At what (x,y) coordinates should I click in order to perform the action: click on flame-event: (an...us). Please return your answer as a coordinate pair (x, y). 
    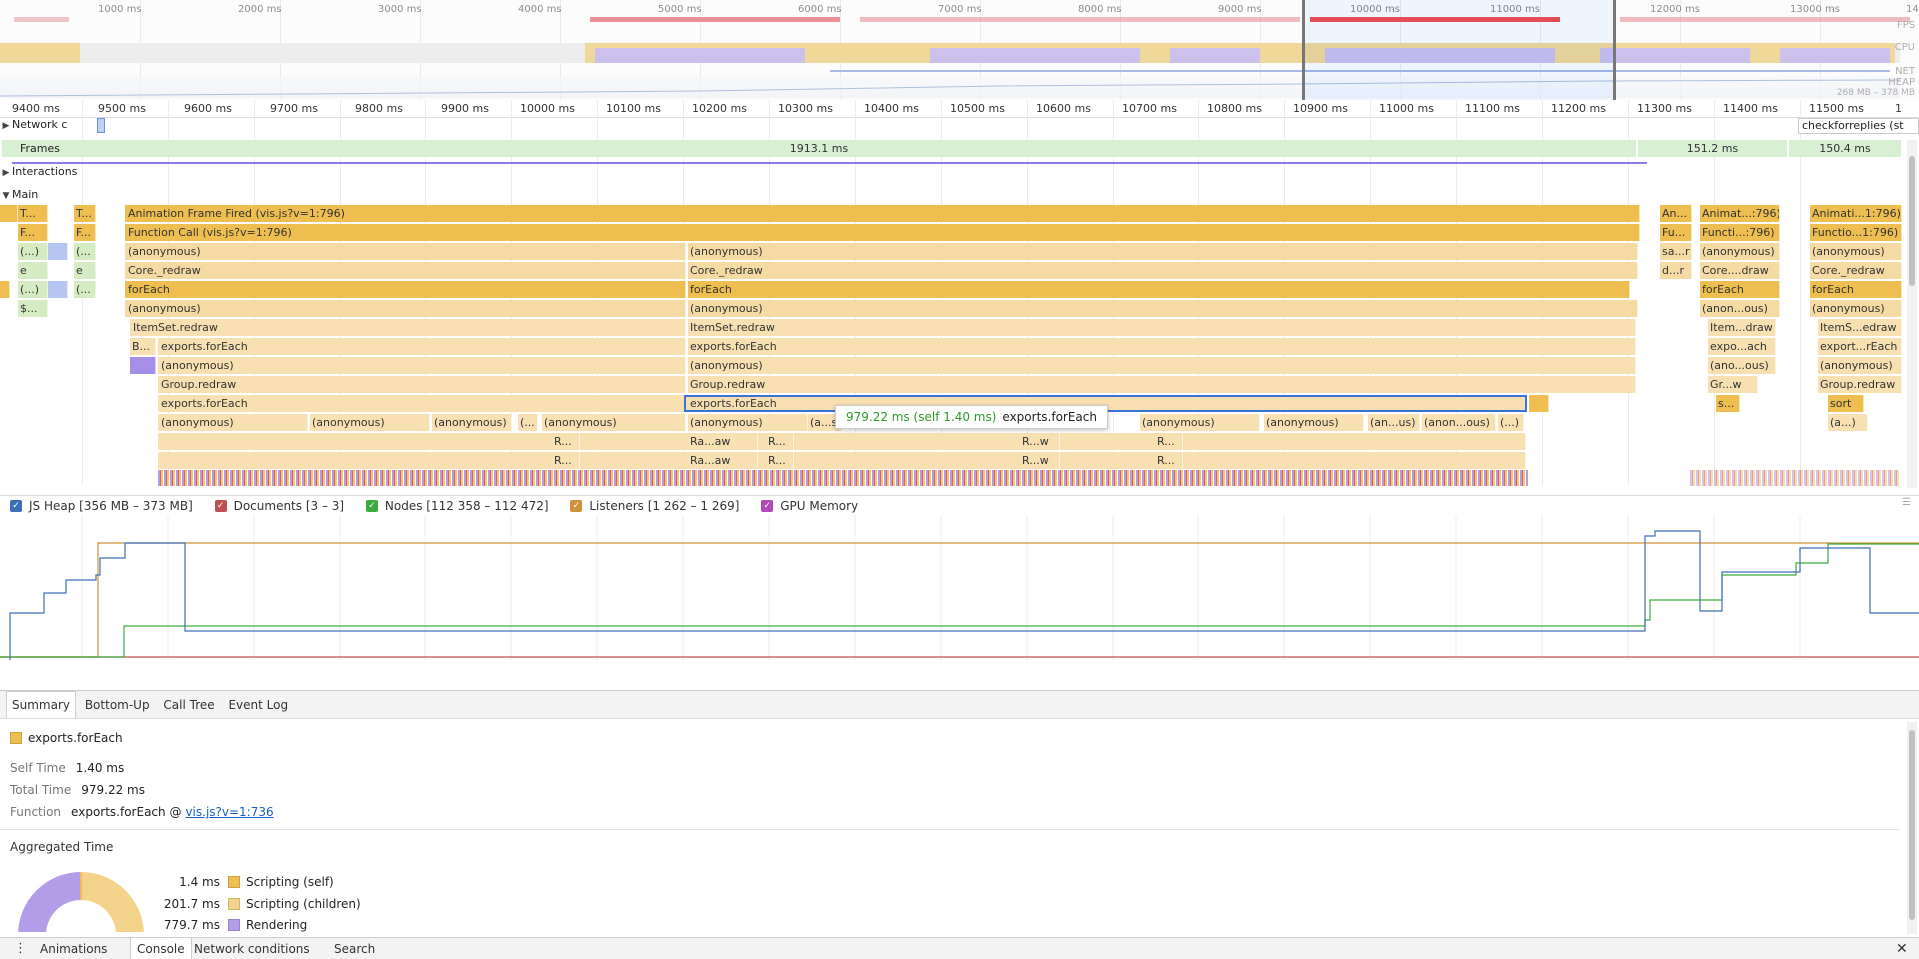
    Looking at the image, I should click on (1394, 422).